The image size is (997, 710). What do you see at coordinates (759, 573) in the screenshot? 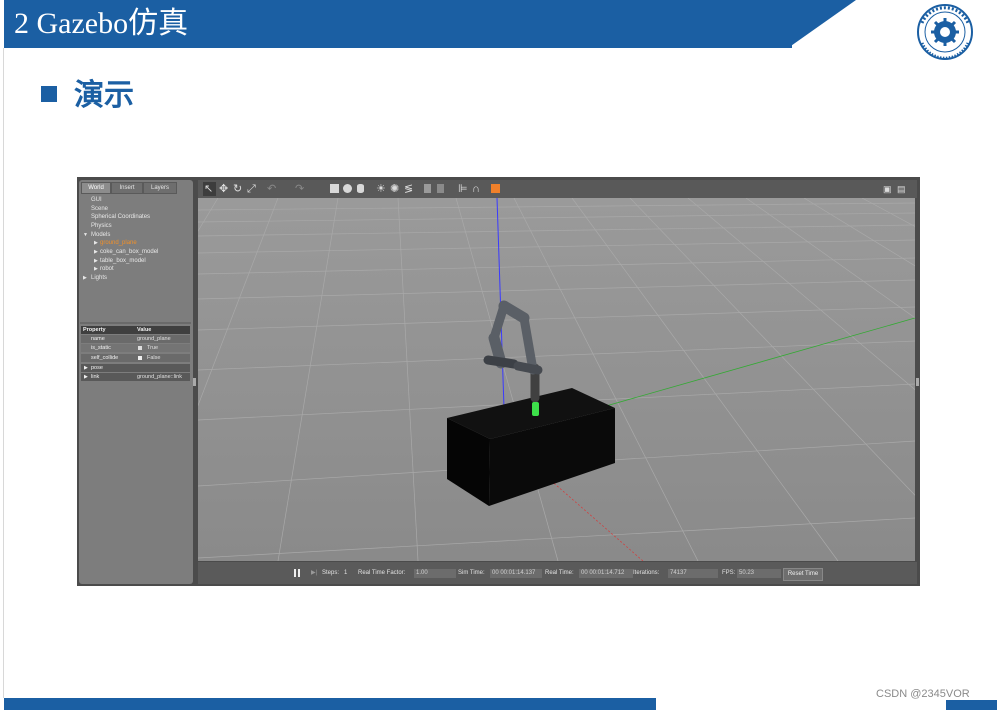
I see `fps-value: 50.23` at bounding box center [759, 573].